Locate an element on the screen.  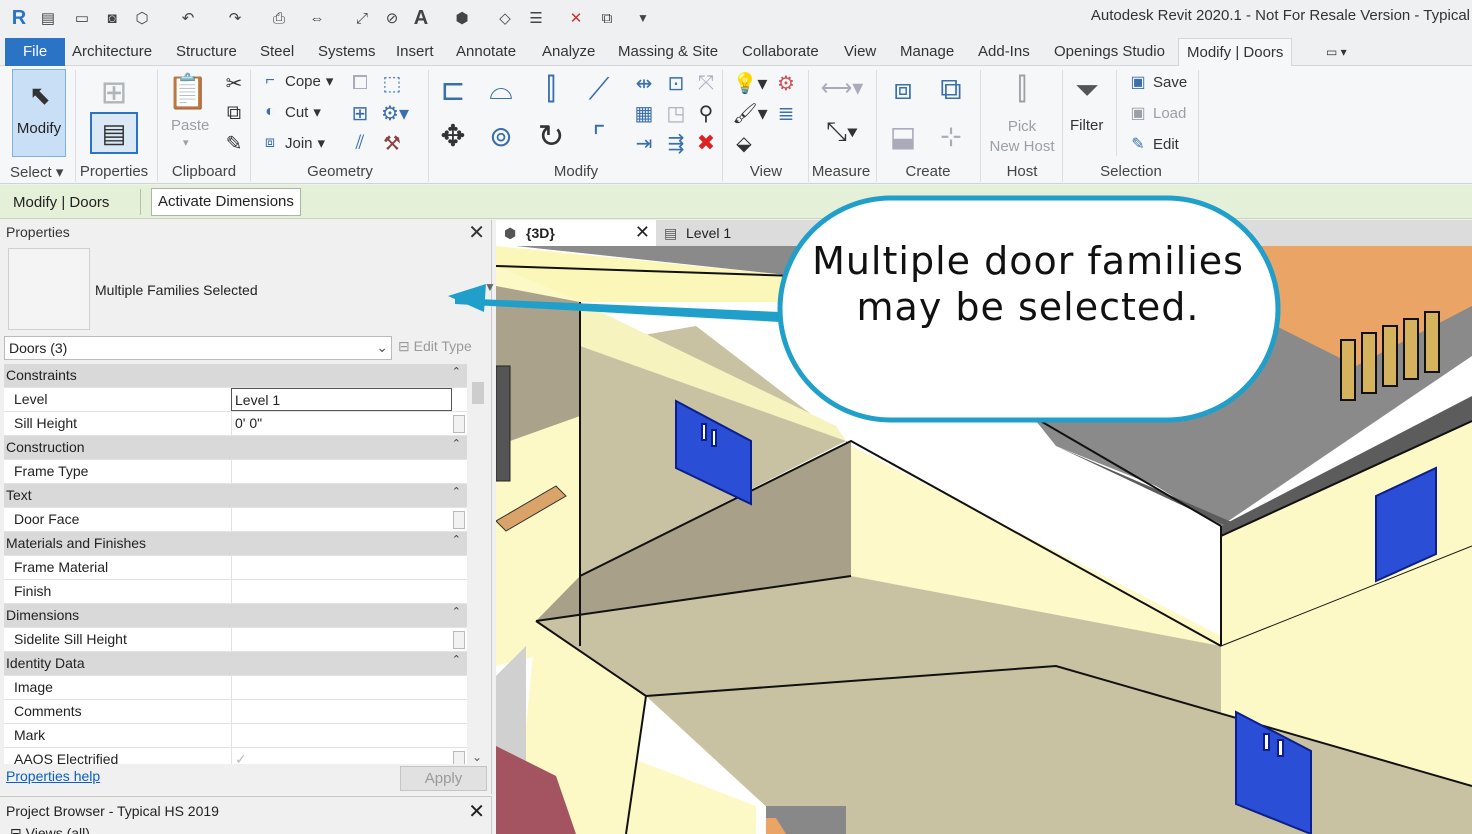
callout-text: Multiple door families may be selected. is located at coordinates (1028, 284).